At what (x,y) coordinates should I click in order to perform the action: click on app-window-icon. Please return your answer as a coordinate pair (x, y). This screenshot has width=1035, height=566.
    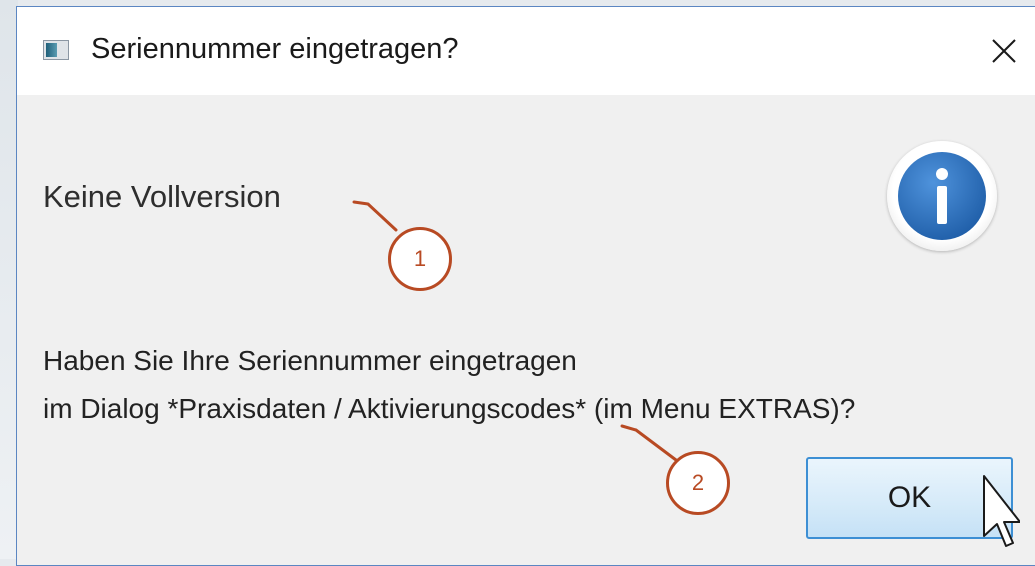
    Looking at the image, I should click on (56, 50).